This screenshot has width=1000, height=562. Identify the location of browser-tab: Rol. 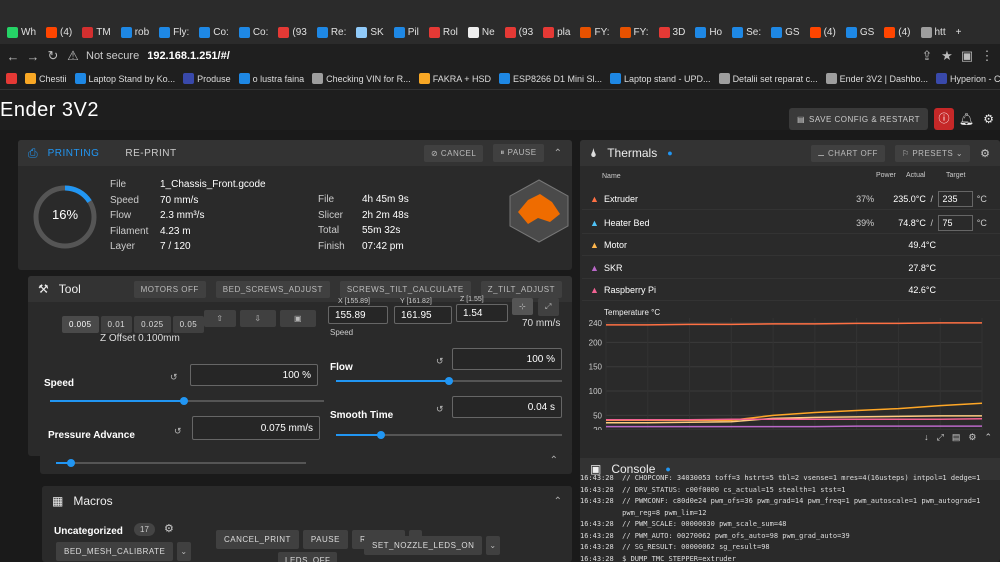
(443, 32).